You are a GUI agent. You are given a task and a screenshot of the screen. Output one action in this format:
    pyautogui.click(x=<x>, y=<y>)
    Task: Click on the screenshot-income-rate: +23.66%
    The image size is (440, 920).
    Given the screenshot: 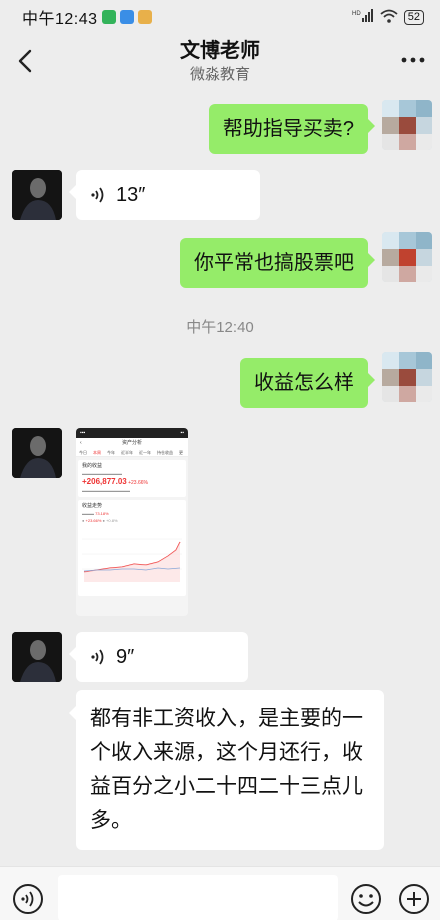 What is the action you would take?
    pyautogui.click(x=138, y=483)
    